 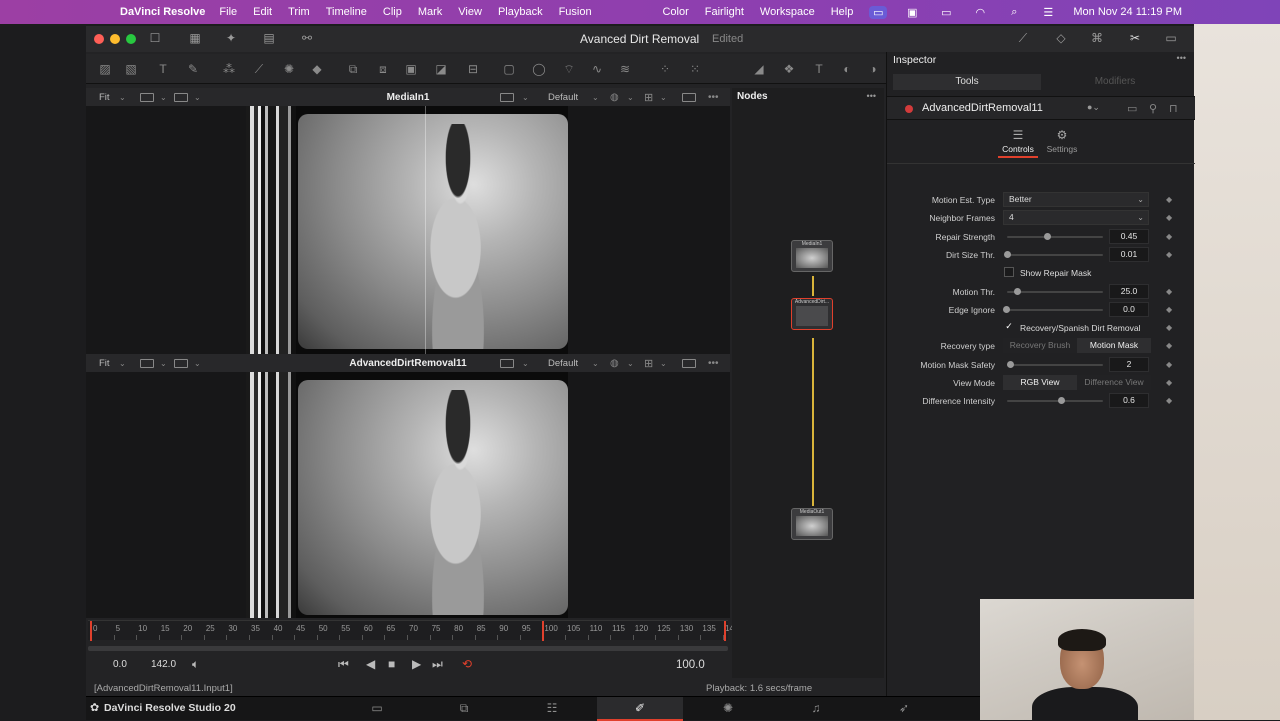 I want to click on channel-booleans-icon: ⧈, so click(x=383, y=69).